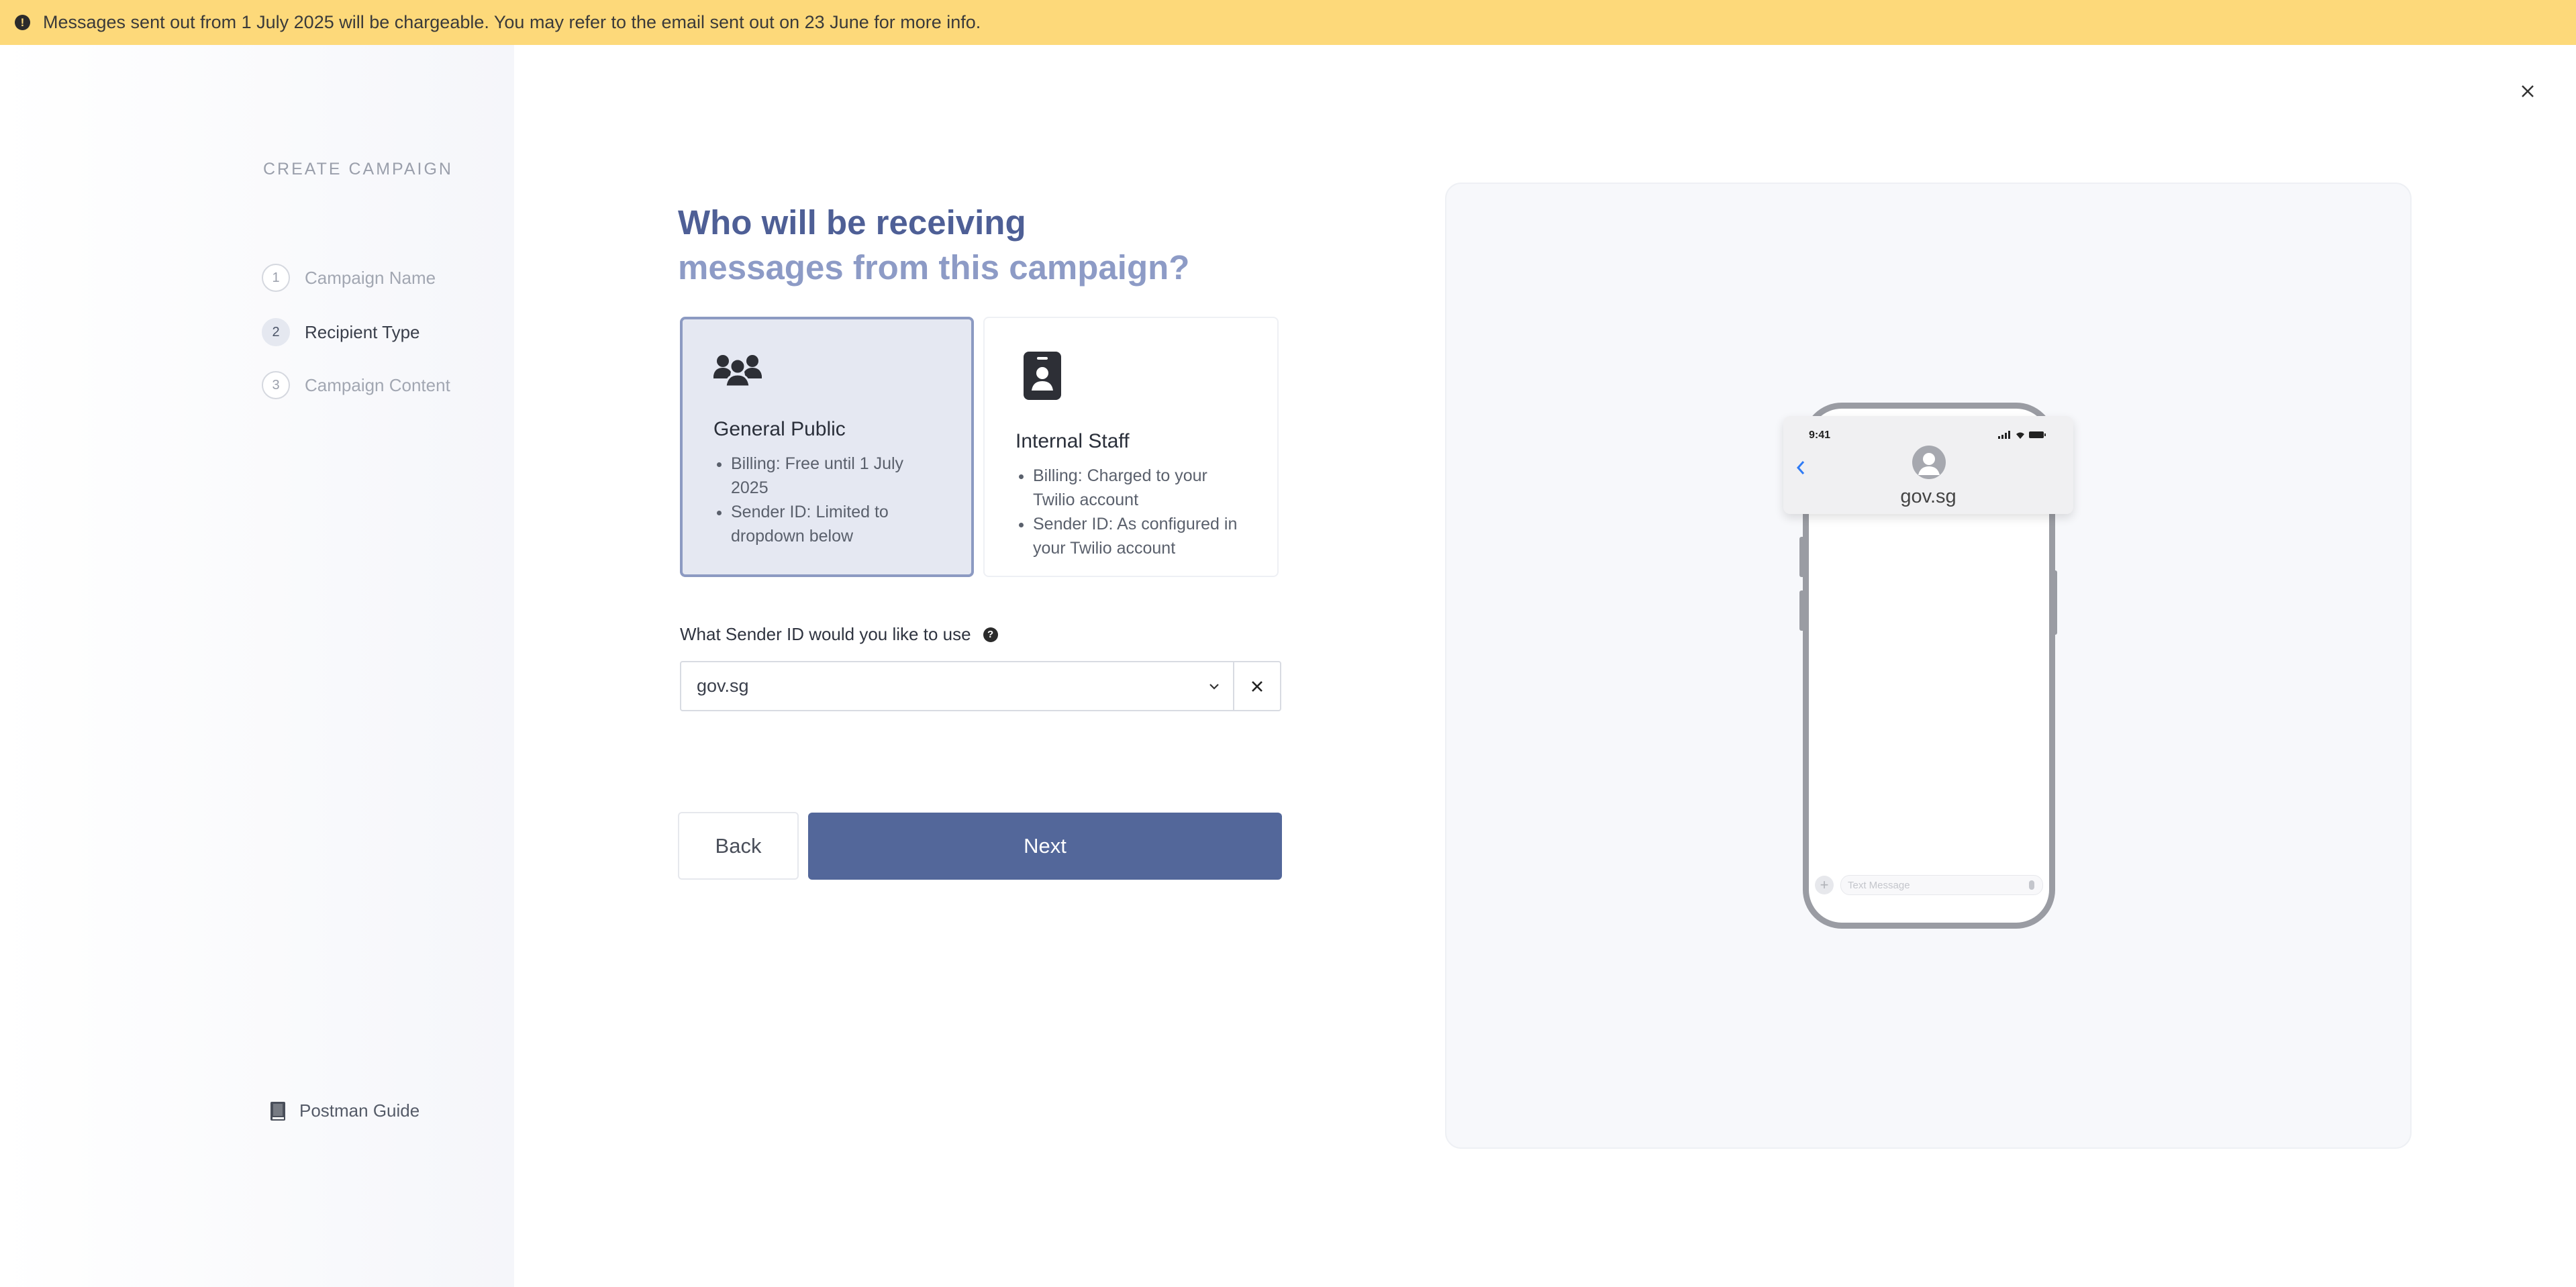 The height and width of the screenshot is (1287, 2576). What do you see at coordinates (2037, 434) in the screenshot?
I see `battery-icon` at bounding box center [2037, 434].